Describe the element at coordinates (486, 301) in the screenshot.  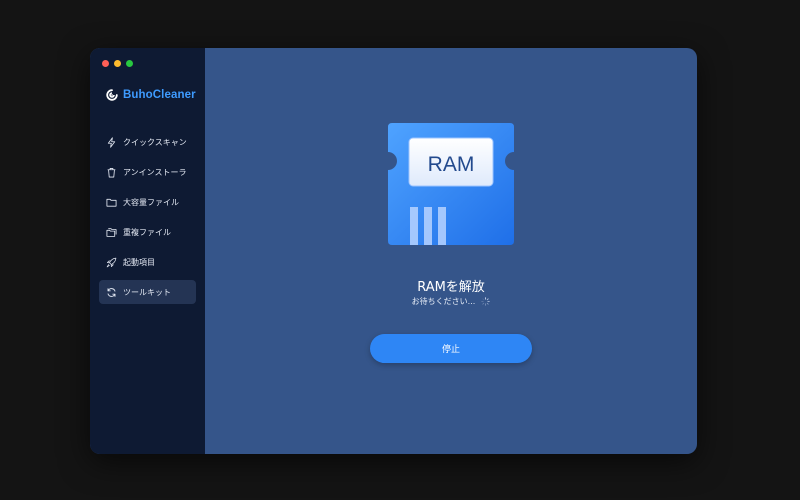
I see `loading-spinner-icon` at that location.